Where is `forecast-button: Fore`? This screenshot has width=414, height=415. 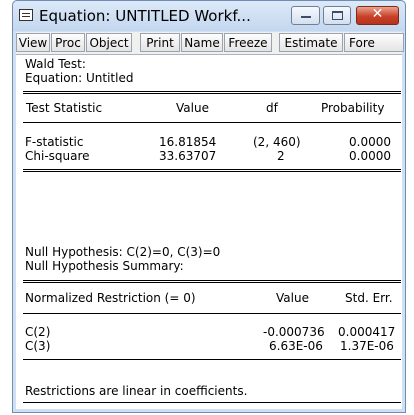
forecast-button: Fore is located at coordinates (374, 42).